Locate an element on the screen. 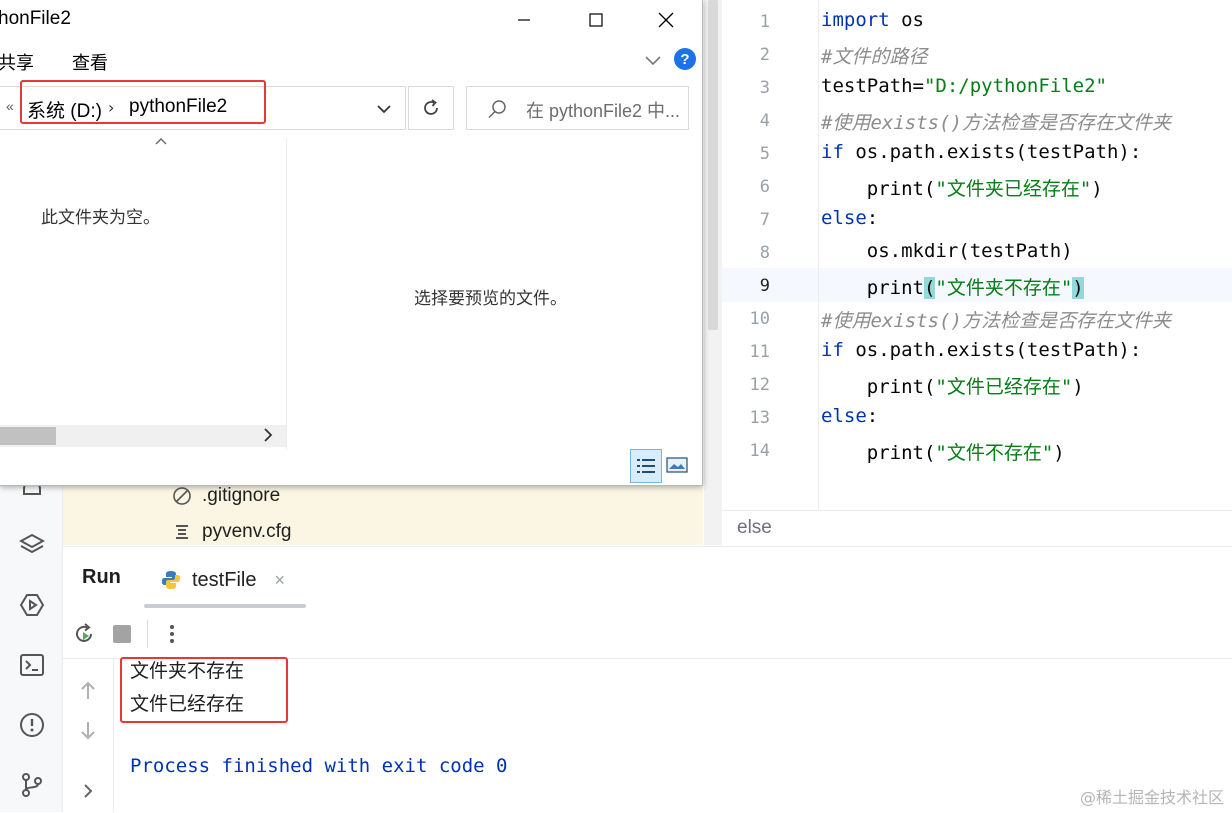 The height and width of the screenshot is (813, 1232). run-tab-testfile: testFile × is located at coordinates (222, 580).